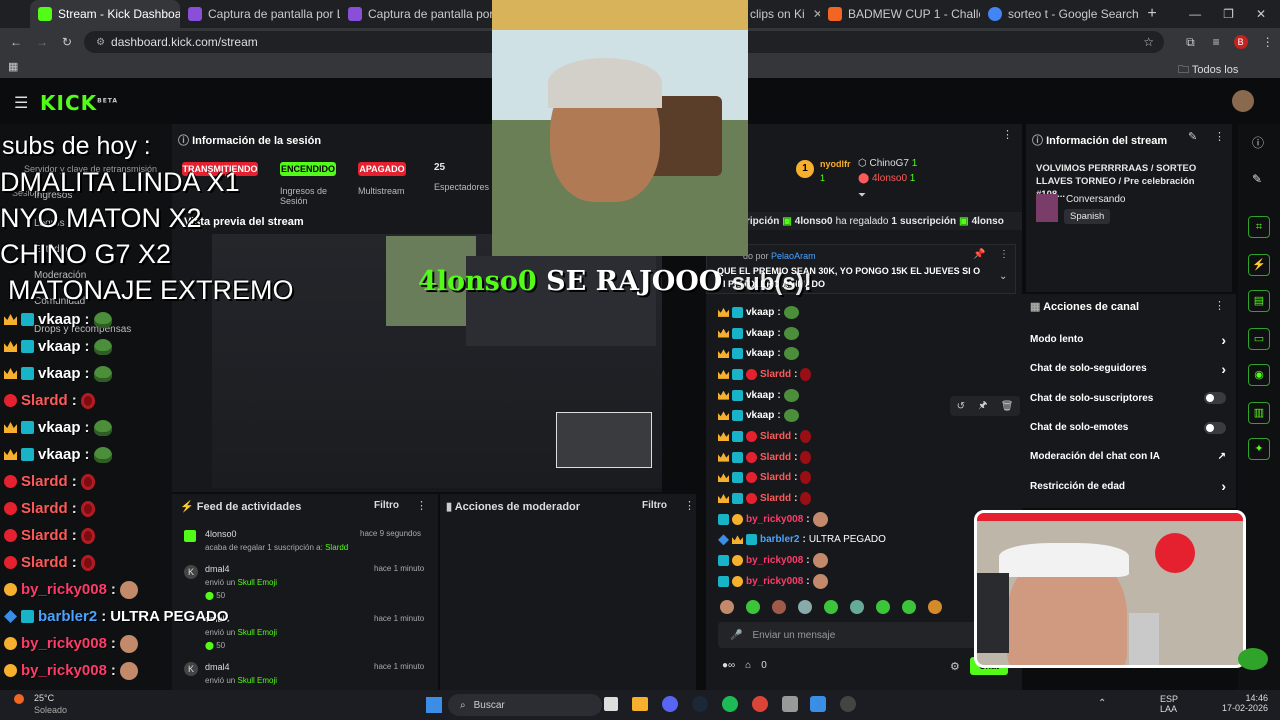 This screenshot has width=1280, height=720. What do you see at coordinates (886, 178) in the screenshot?
I see `gifter-name: ⬤ 4lonso0 1` at bounding box center [886, 178].